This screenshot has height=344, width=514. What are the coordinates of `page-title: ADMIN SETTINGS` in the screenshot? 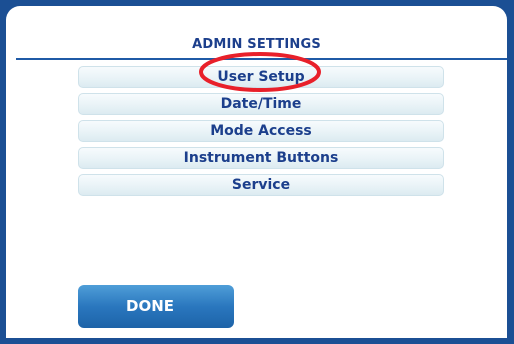 It's located at (256, 44).